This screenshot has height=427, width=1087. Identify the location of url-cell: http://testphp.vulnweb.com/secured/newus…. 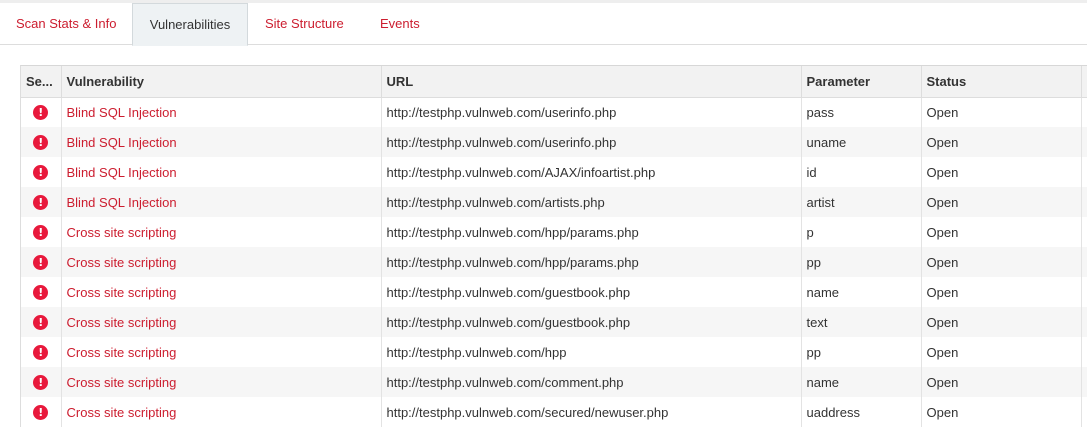
(591, 412).